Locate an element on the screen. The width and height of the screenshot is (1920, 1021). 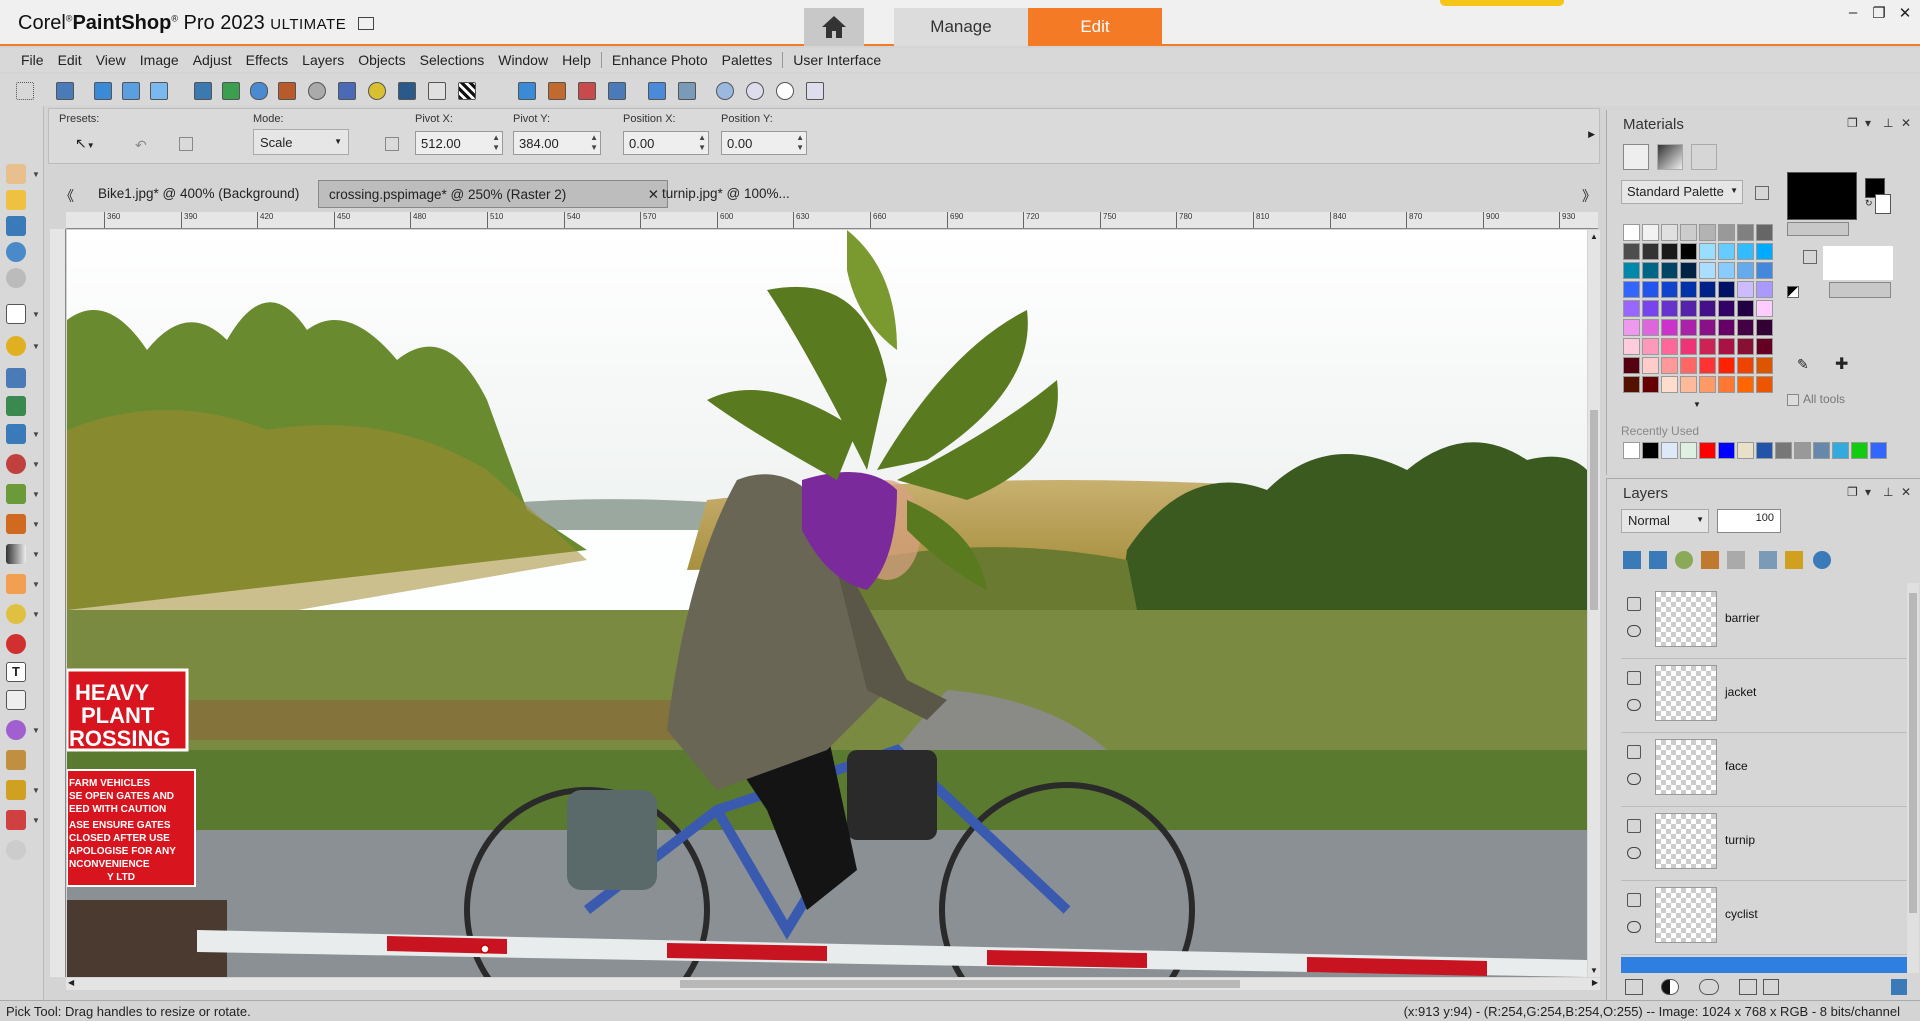
image-palette-icon is located at coordinates (231, 91).